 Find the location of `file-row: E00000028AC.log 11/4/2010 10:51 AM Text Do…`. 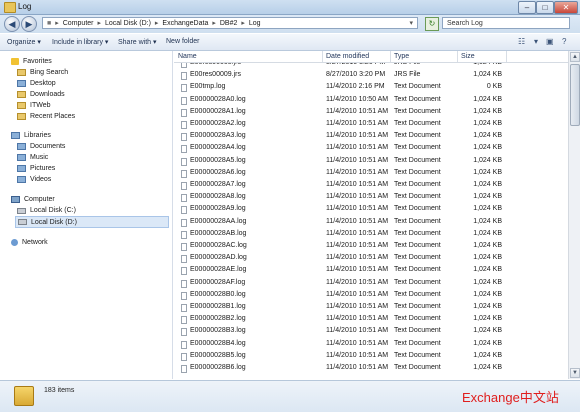

file-row: E00000028AC.log 11/4/2010 10:51 AM Text Do… is located at coordinates (371, 247).